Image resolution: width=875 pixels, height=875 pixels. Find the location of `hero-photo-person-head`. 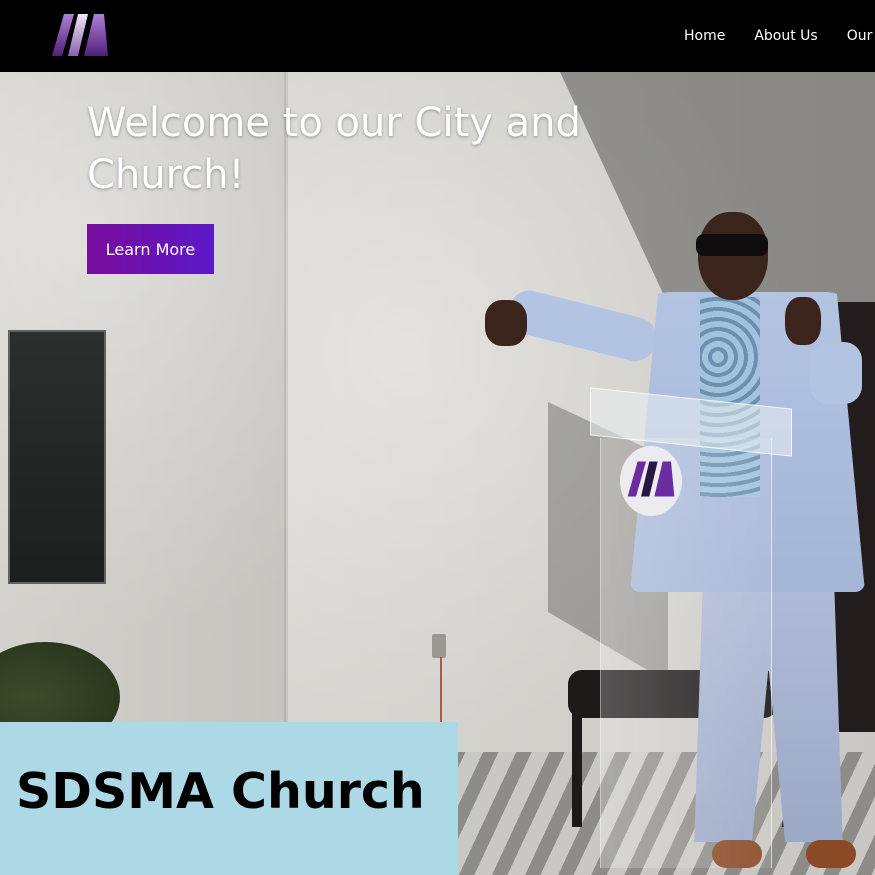

hero-photo-person-head is located at coordinates (733, 256).